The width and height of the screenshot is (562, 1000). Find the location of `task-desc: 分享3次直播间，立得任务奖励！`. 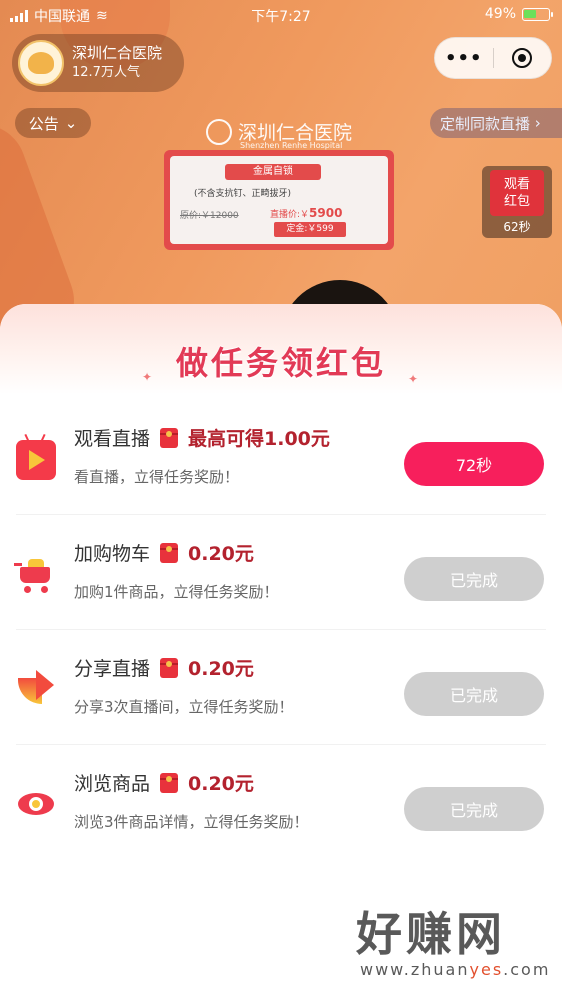

task-desc: 分享3次直播间，立得任务奖励！ is located at coordinates (184, 707).